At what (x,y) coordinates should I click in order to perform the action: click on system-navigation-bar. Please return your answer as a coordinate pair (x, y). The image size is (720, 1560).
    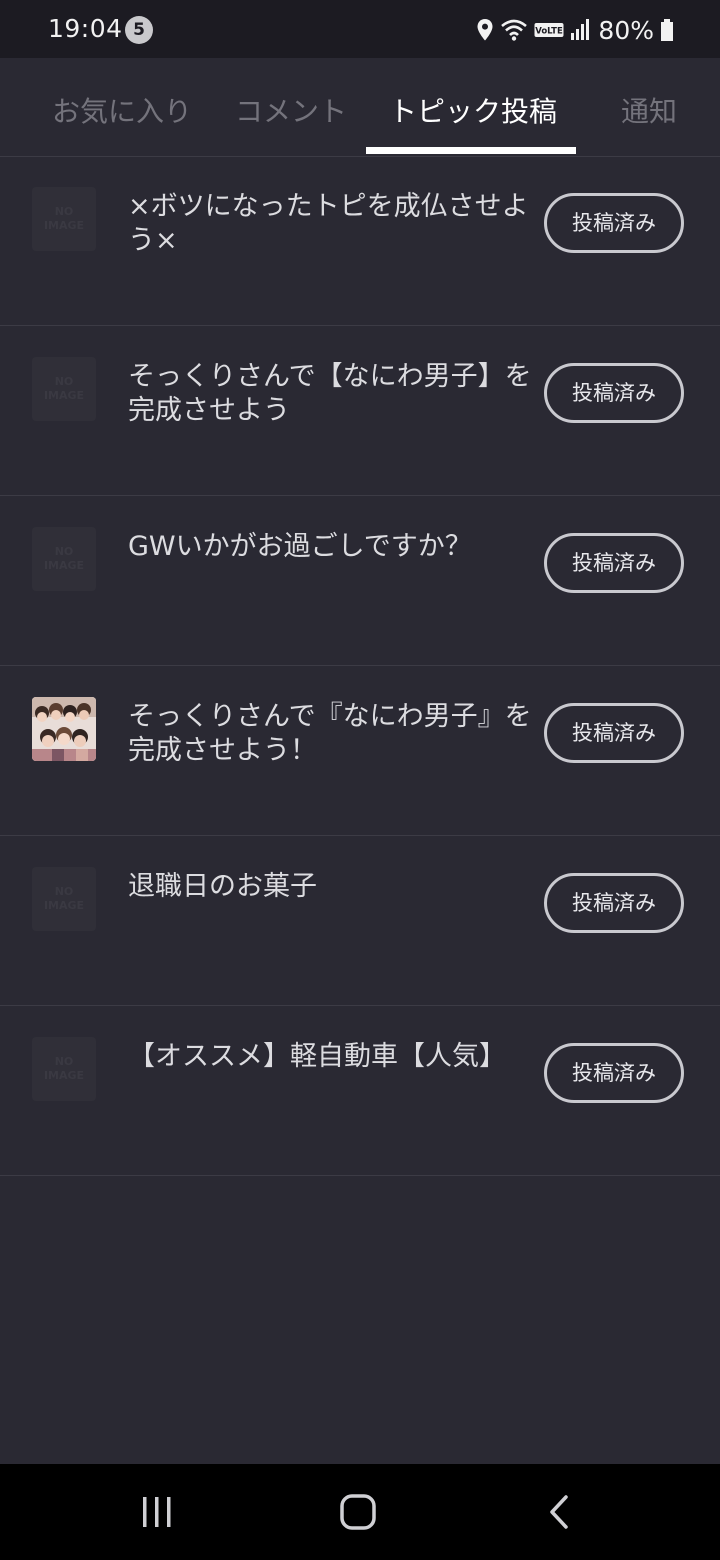
    Looking at the image, I should click on (360, 1512).